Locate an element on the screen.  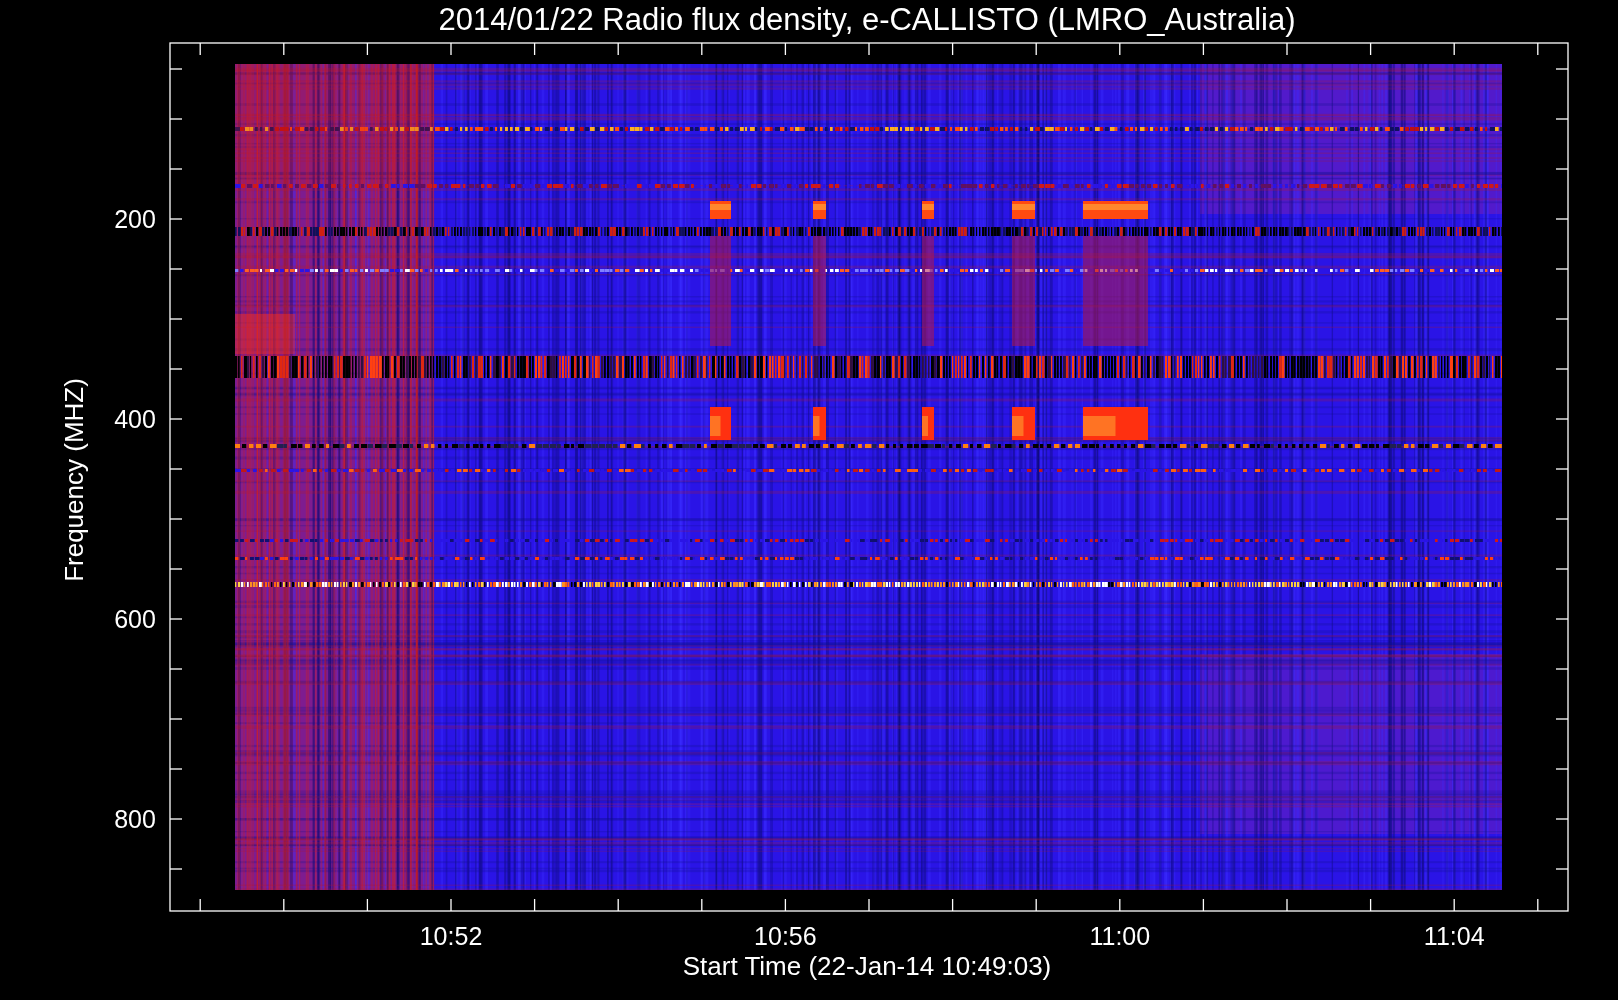
tick-label: 11:04 is located at coordinates (1454, 936).